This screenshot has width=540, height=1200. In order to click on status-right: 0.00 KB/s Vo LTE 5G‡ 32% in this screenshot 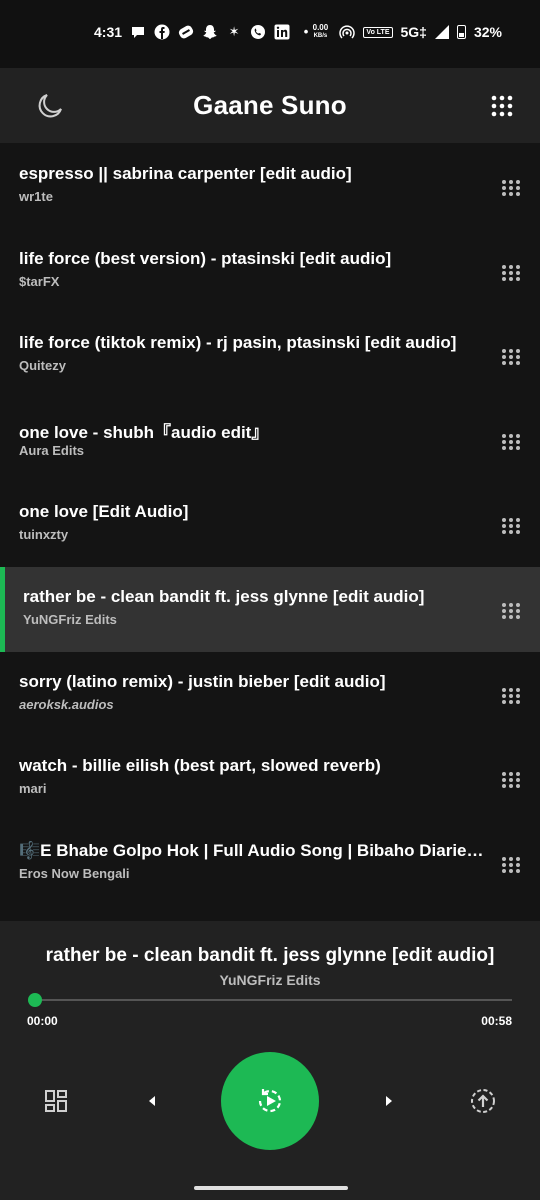, I will do `click(405, 32)`.